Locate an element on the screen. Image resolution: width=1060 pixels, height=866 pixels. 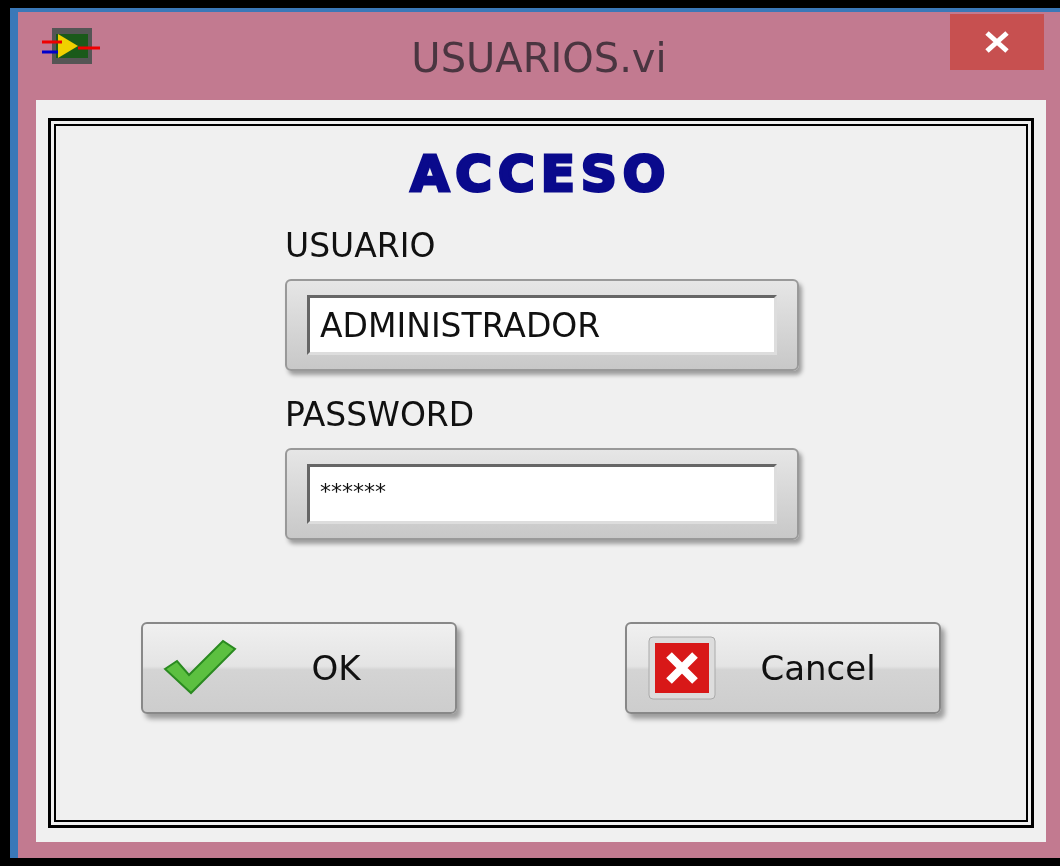
cancel-button: Cancel is located at coordinates (783, 668).